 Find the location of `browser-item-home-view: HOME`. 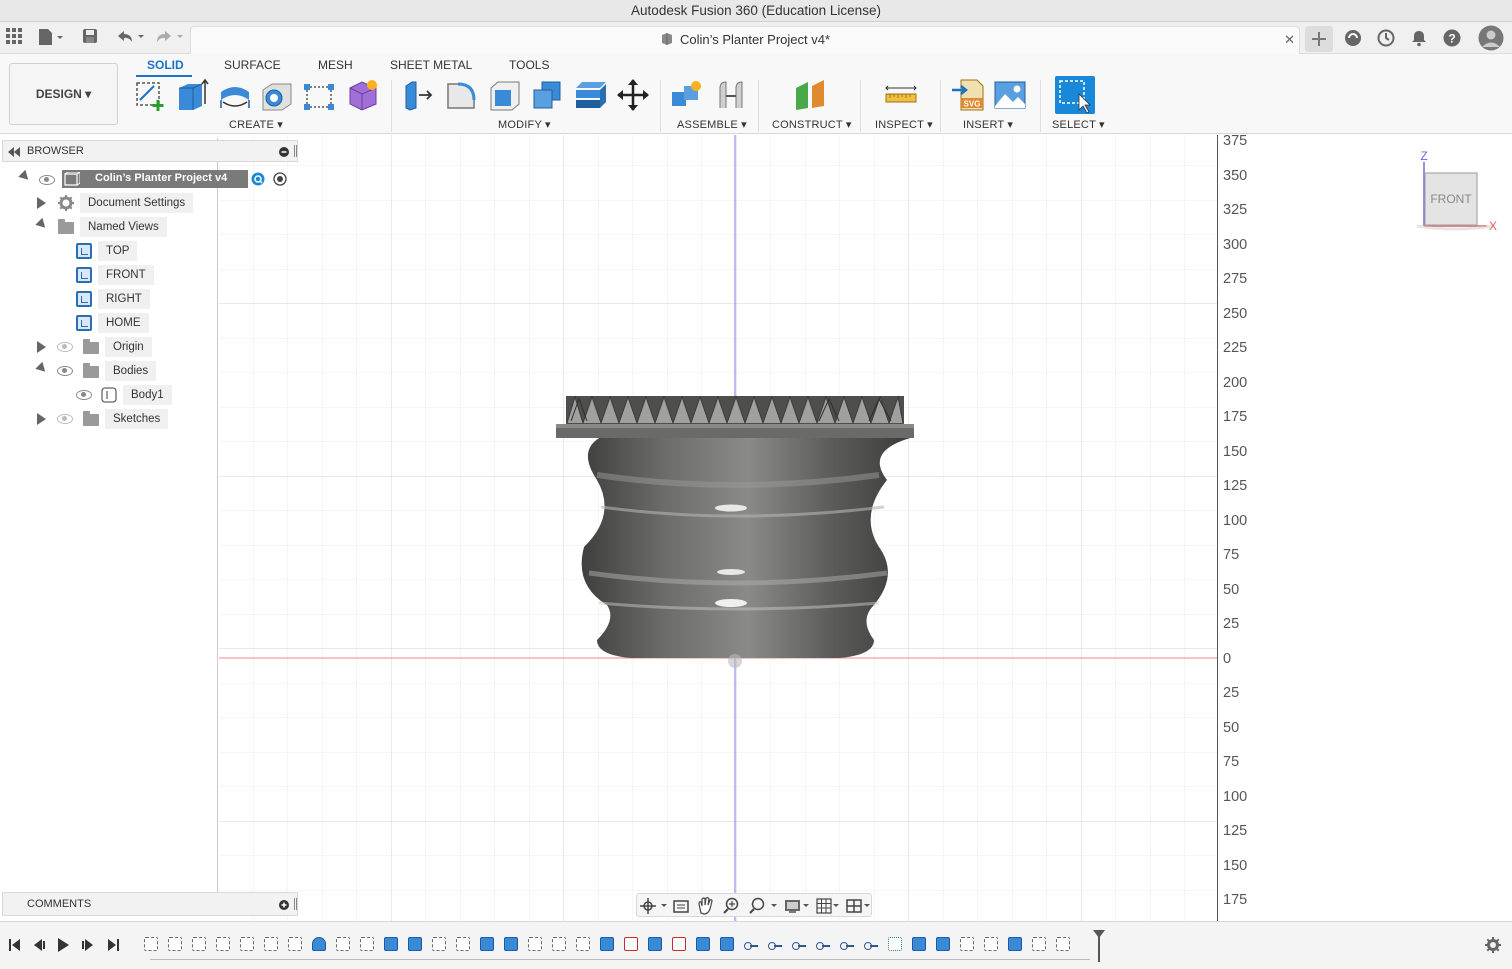

browser-item-home-view: HOME is located at coordinates (123, 323).